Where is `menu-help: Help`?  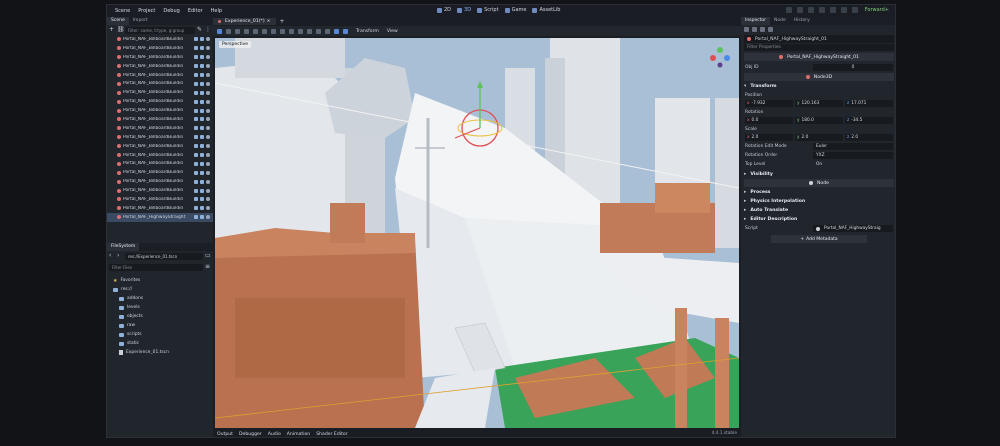 menu-help: Help is located at coordinates (216, 11).